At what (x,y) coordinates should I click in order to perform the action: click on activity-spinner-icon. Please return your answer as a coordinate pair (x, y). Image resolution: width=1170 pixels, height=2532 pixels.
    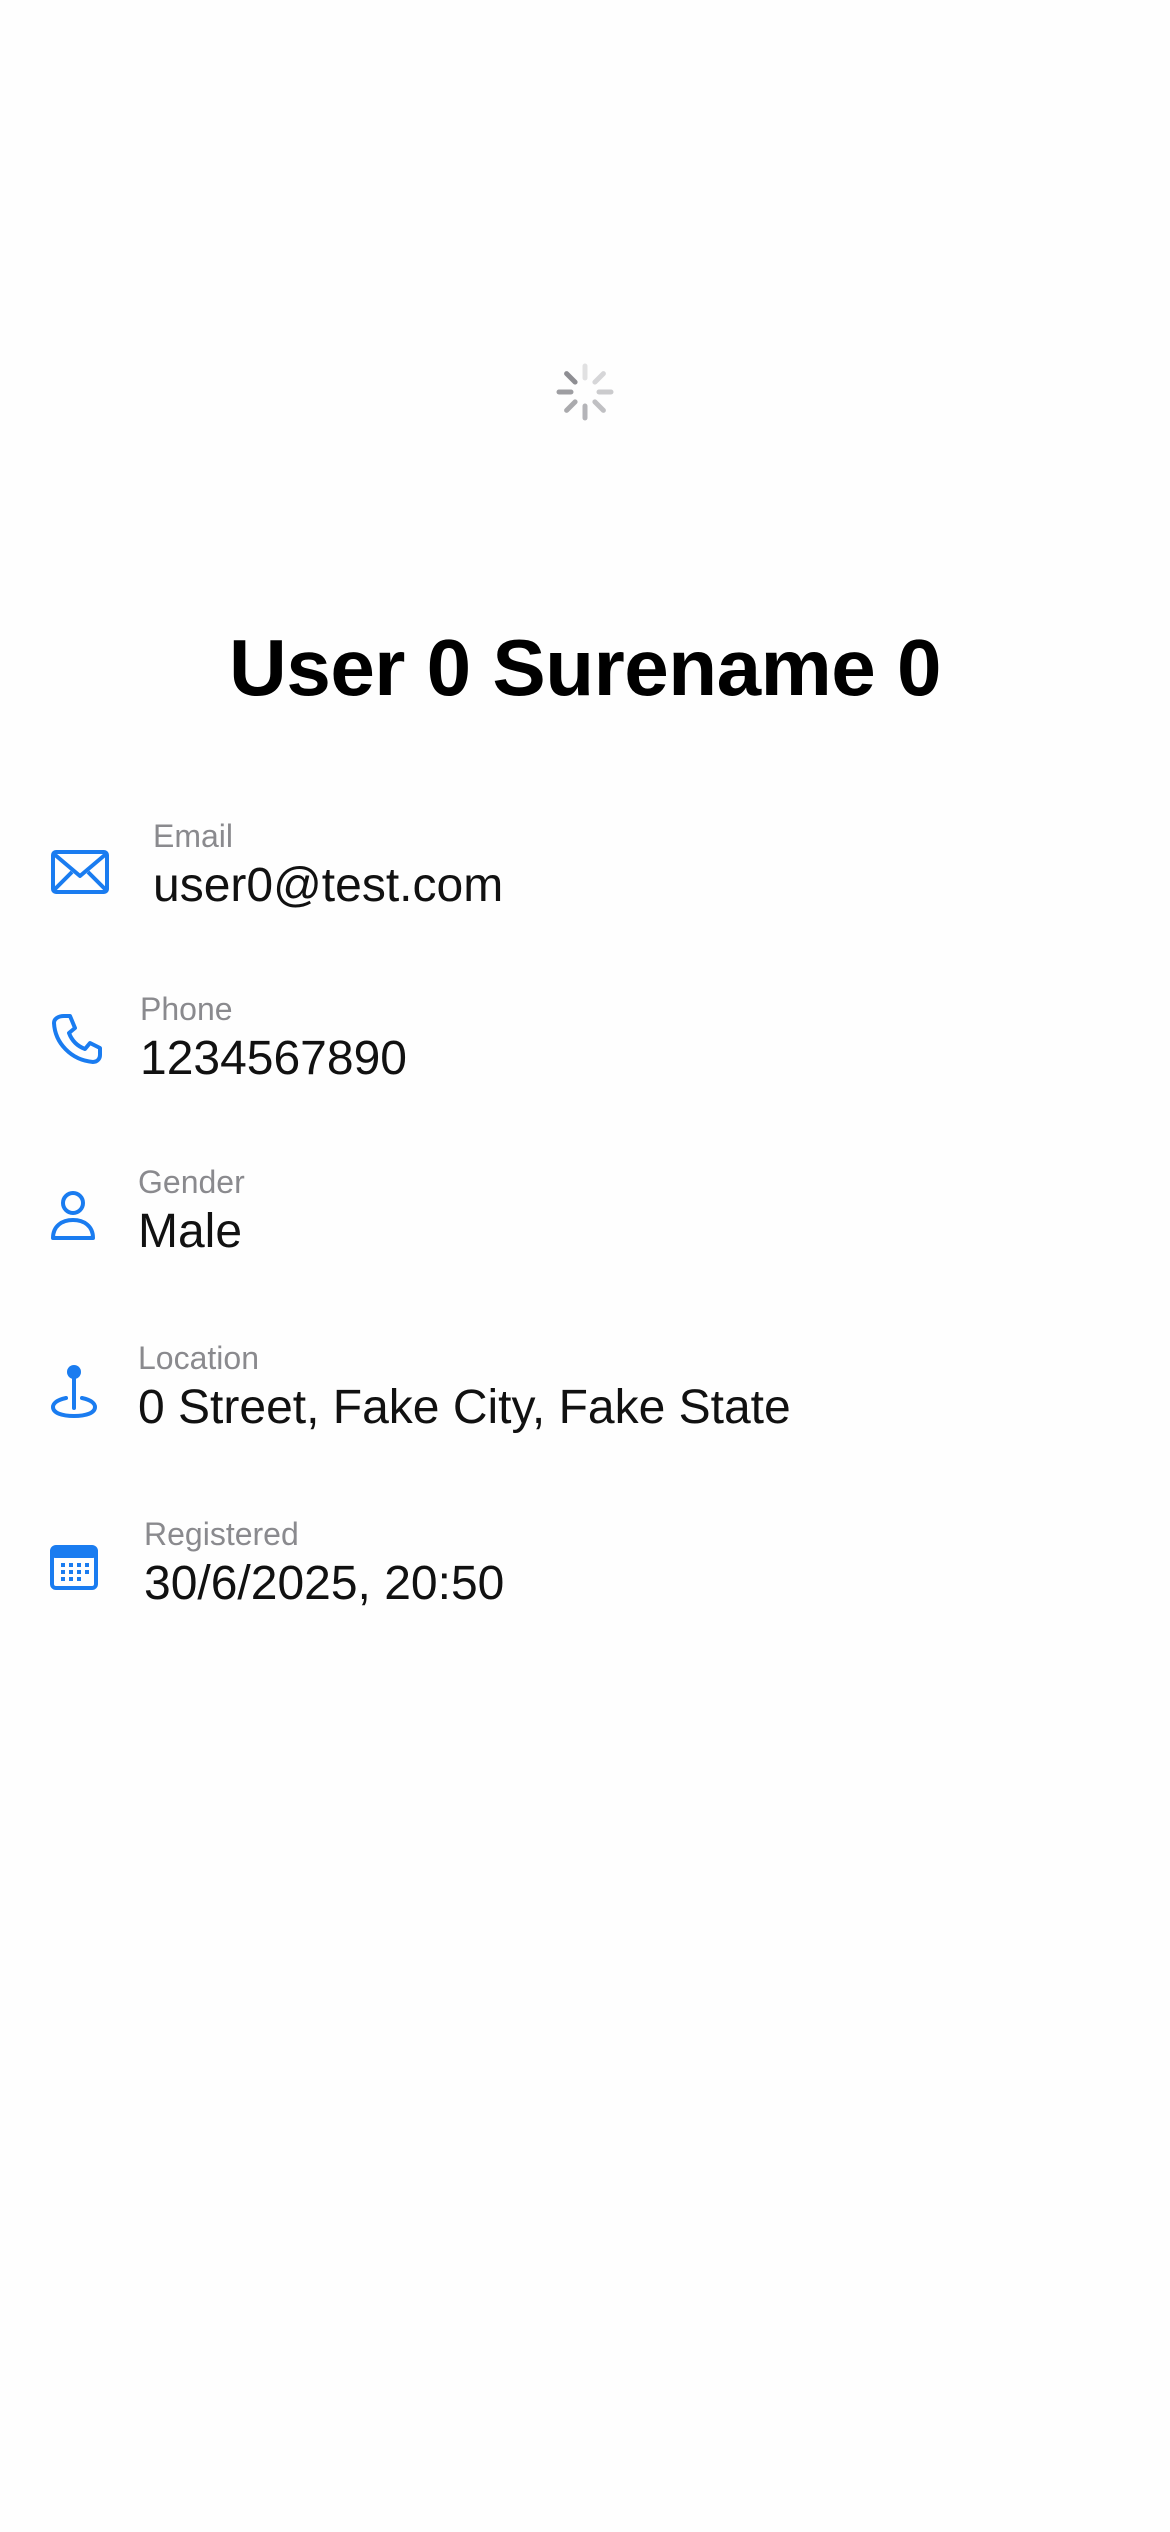
    Looking at the image, I should click on (585, 392).